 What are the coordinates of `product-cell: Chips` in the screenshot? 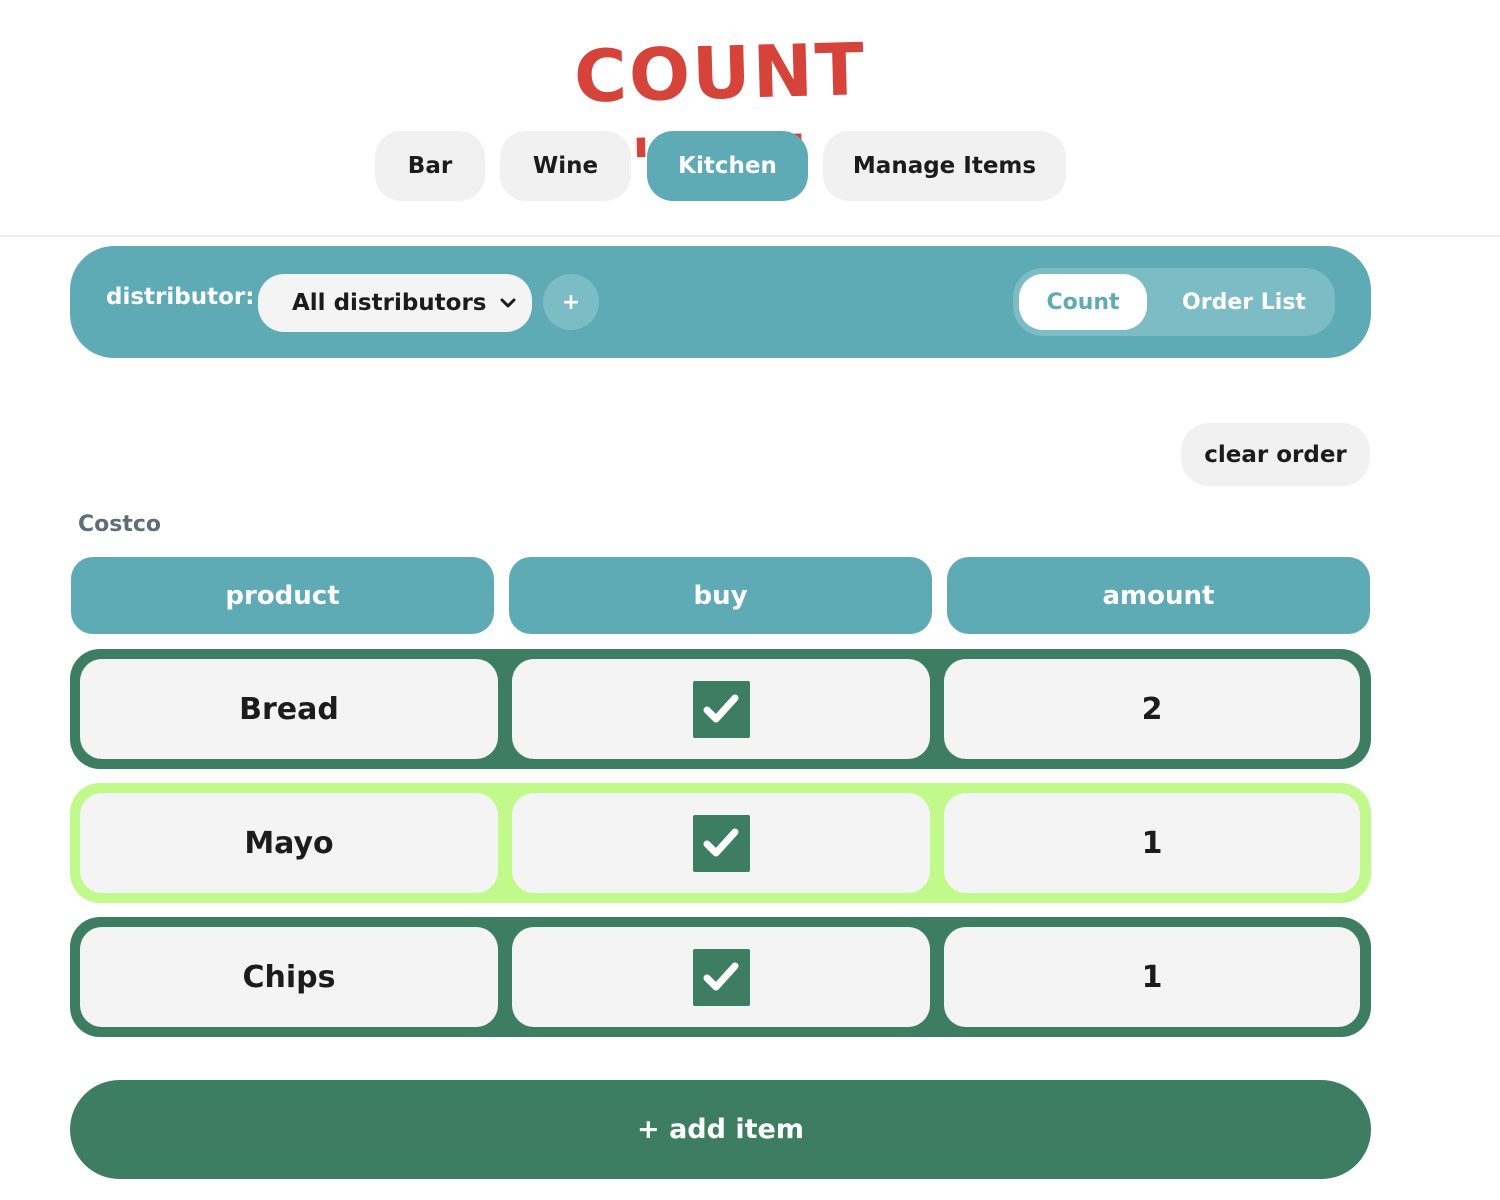 It's located at (289, 977).